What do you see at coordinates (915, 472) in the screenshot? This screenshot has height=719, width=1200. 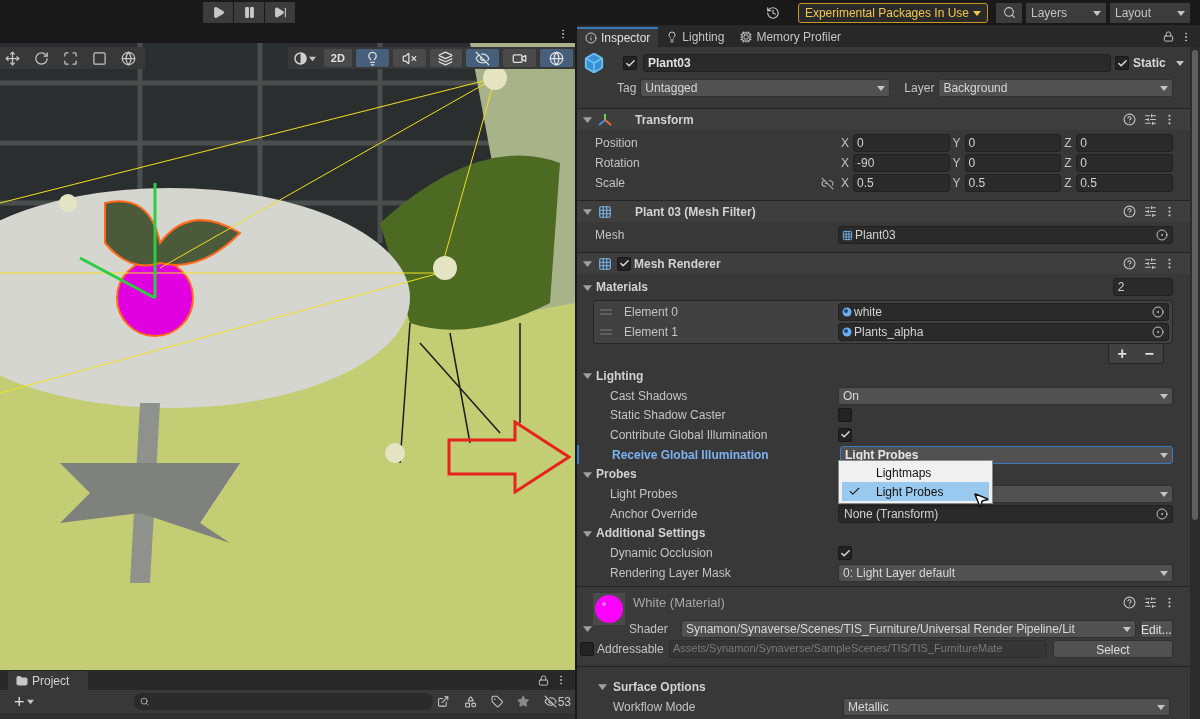 I see `popup-option: Lightmaps` at bounding box center [915, 472].